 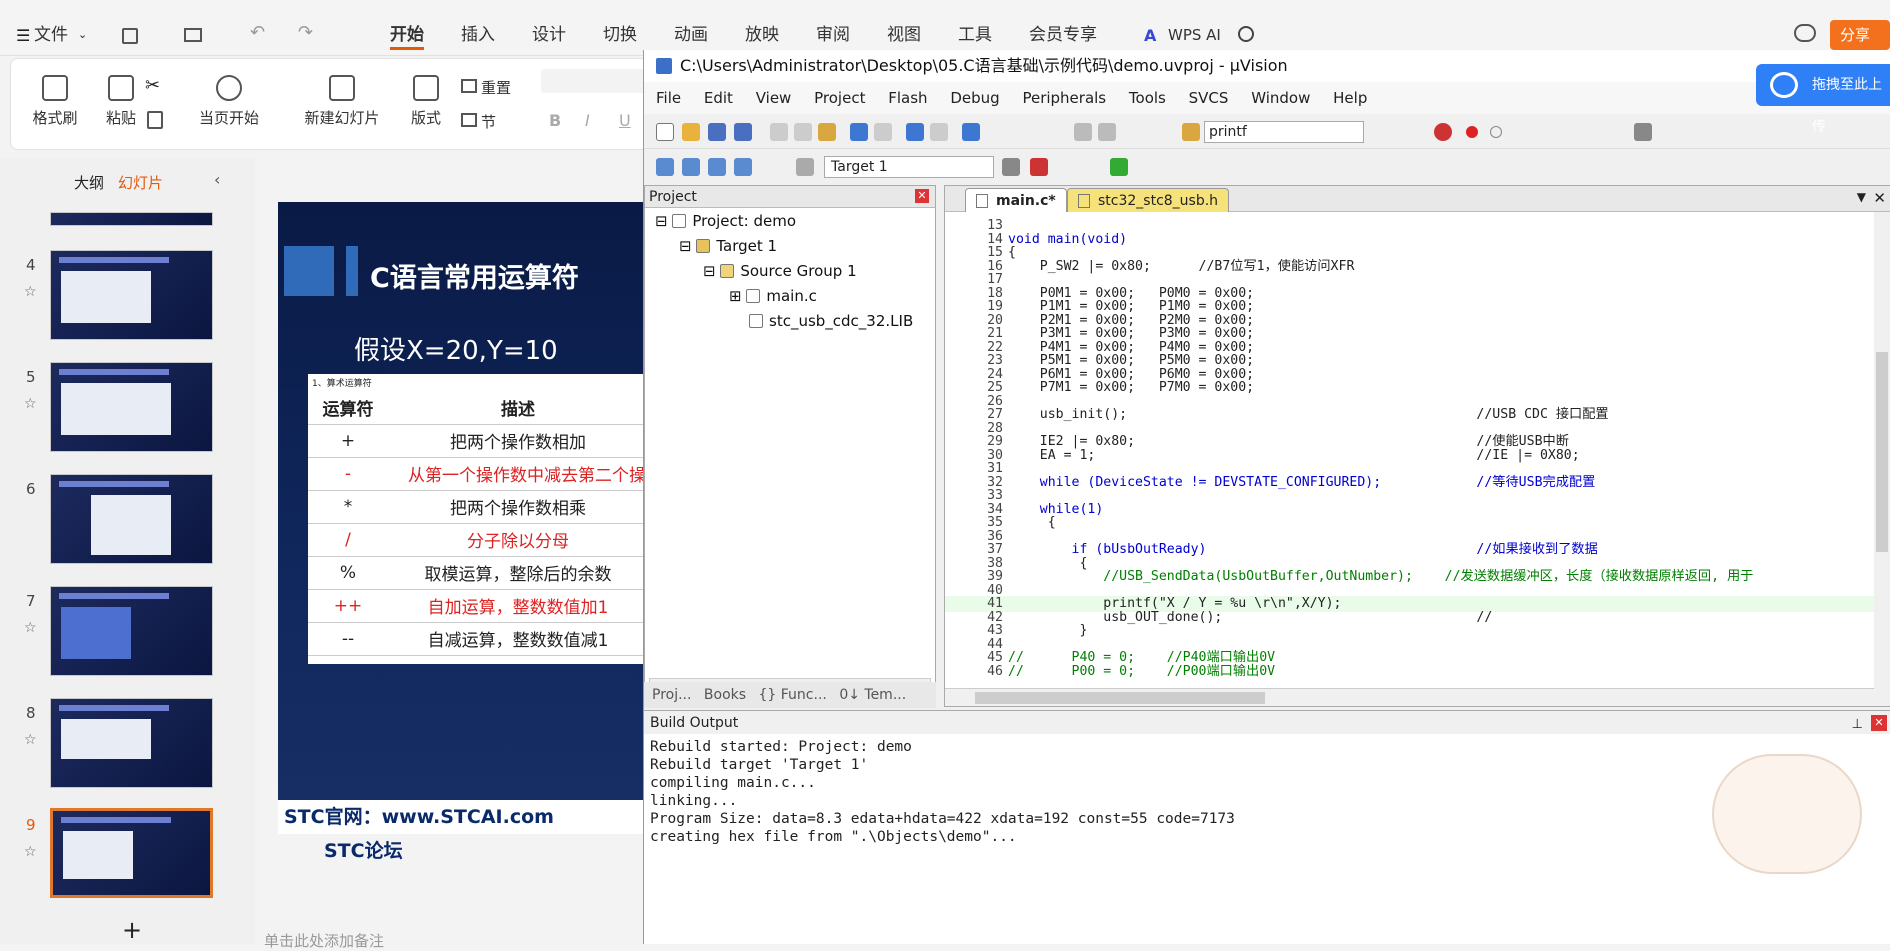 What do you see at coordinates (1417, 697) in the screenshot?
I see `editor-hscrollbar` at bounding box center [1417, 697].